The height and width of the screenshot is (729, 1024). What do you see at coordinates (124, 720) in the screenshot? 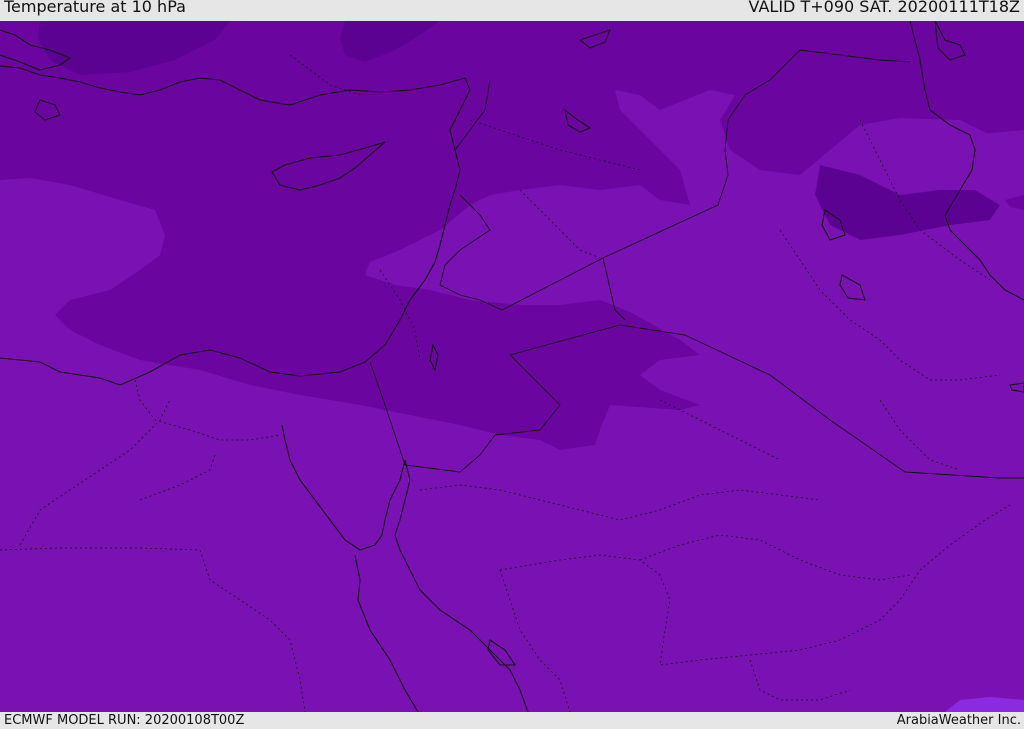
I see `model-run-label: ECMWF MODEL RUN: 20200108T00Z` at bounding box center [124, 720].